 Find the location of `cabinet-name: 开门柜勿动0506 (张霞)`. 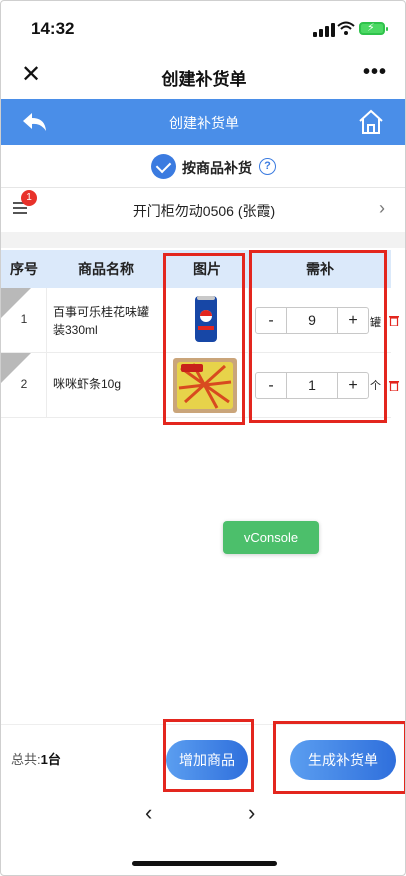

cabinet-name: 开门柜勿动0506 (张霞) is located at coordinates (204, 211).